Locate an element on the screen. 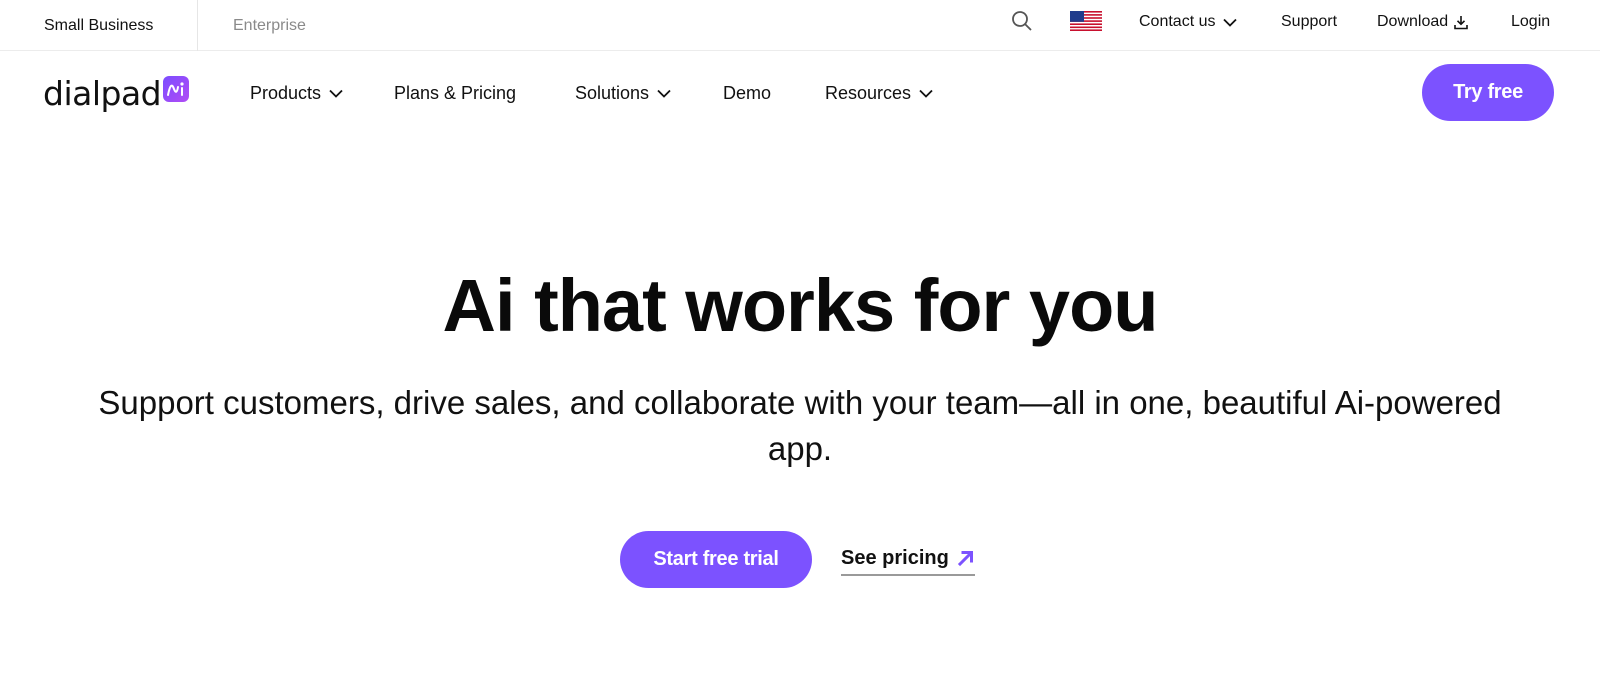 This screenshot has height=698, width=1600. arrow-up-right-icon is located at coordinates (966, 558).